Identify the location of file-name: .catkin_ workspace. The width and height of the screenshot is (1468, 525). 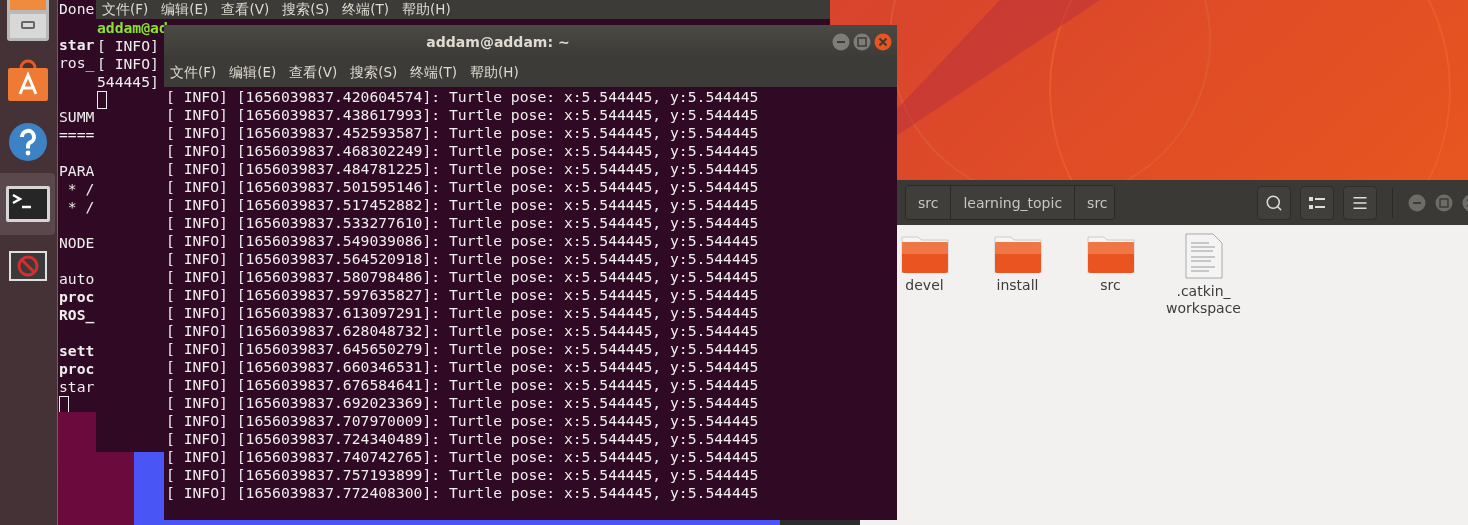
(1203, 300).